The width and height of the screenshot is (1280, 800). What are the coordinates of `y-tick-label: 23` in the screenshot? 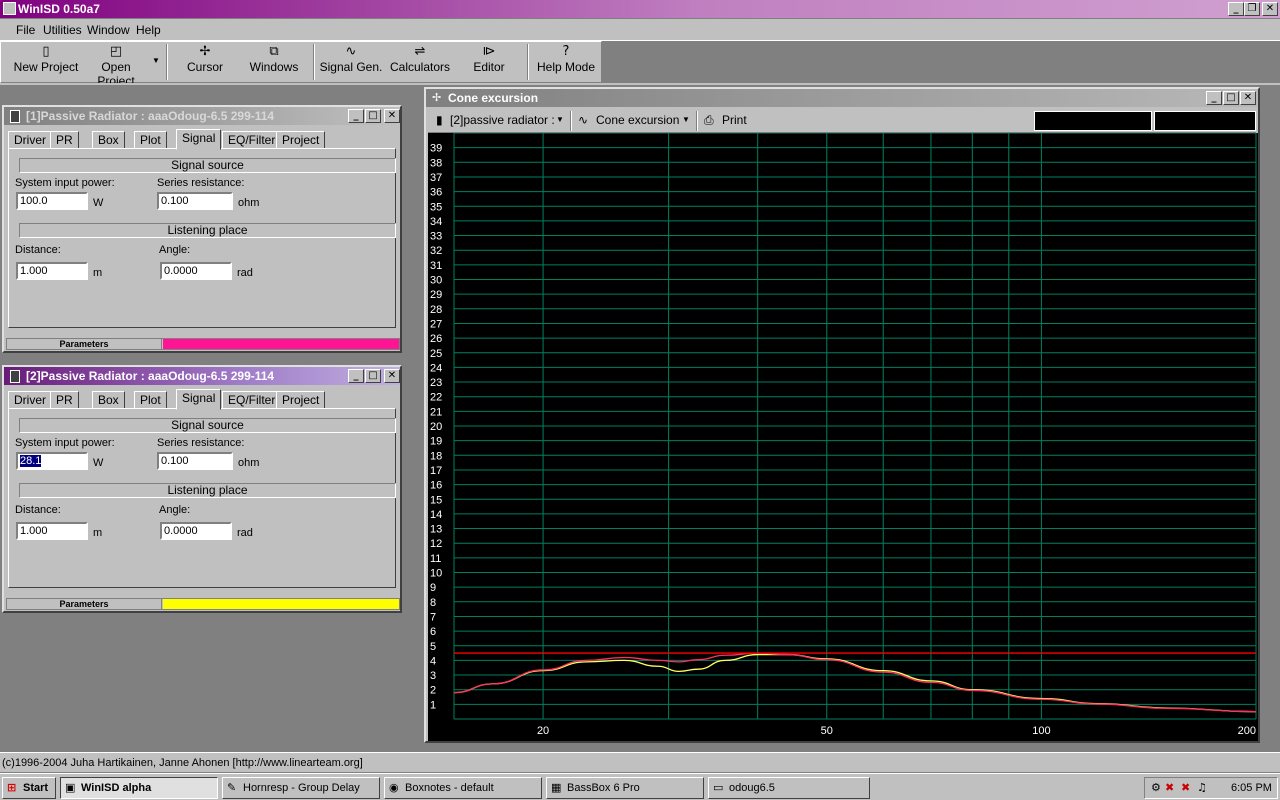 It's located at (436, 383).